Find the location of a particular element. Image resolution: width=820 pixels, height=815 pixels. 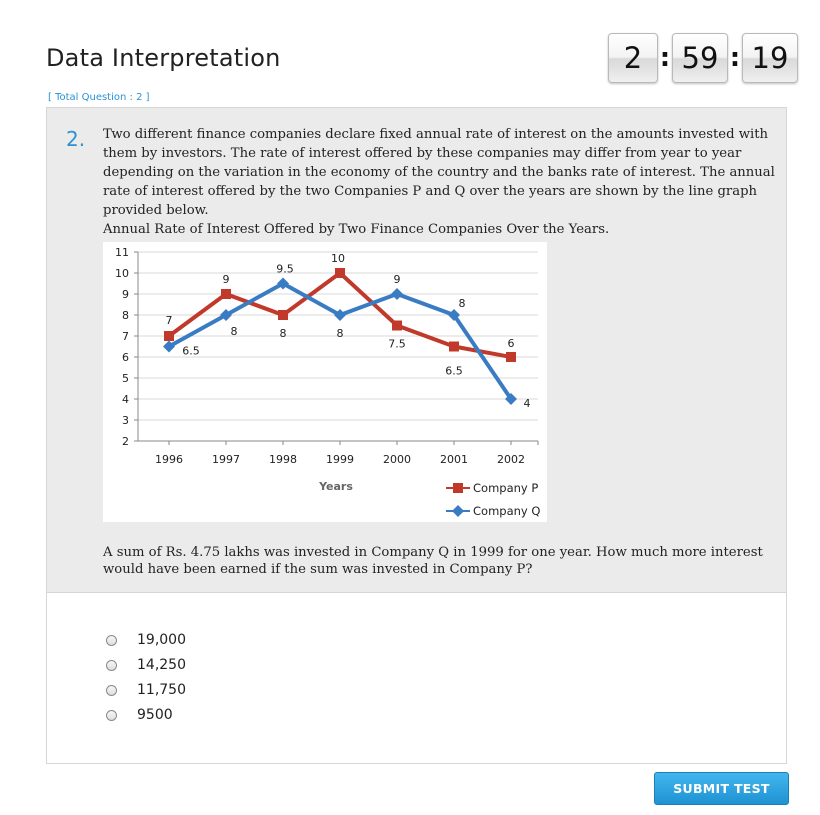

option-label: 9500 is located at coordinates (155, 715).